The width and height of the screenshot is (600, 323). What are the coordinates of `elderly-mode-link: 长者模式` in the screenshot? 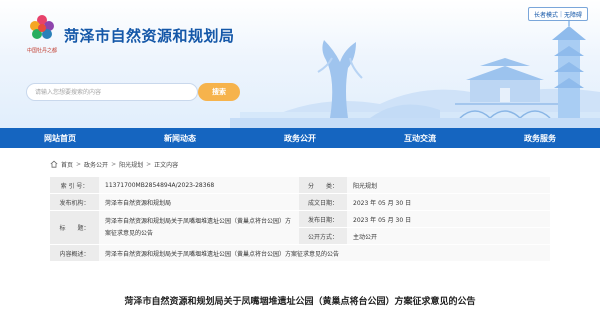 It's located at (546, 14).